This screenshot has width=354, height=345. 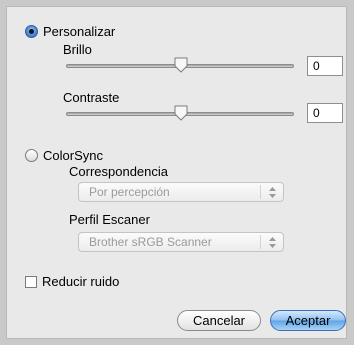 I want to click on brillo-label: Brillo, so click(x=77, y=49).